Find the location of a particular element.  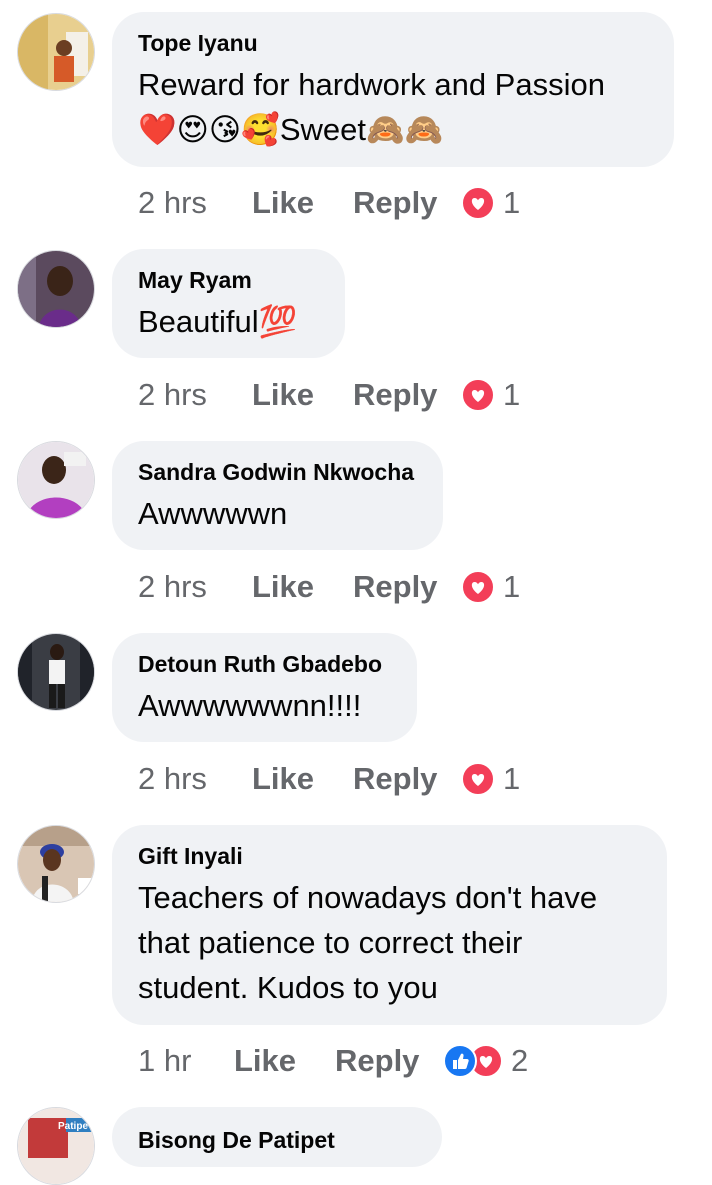

comment-text: Awwwwwwnn!!!! is located at coordinates (250, 705).